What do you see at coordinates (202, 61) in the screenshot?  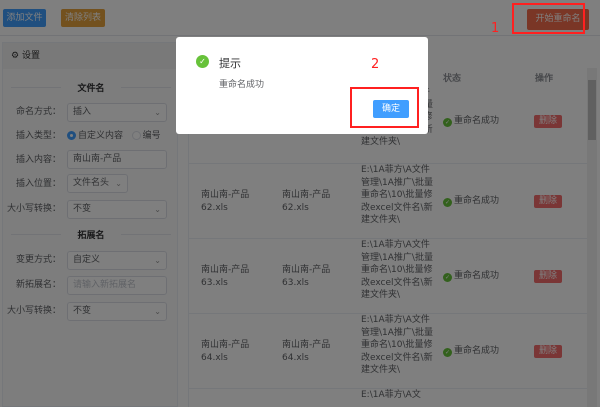 I see `success-check-icon: ✓` at bounding box center [202, 61].